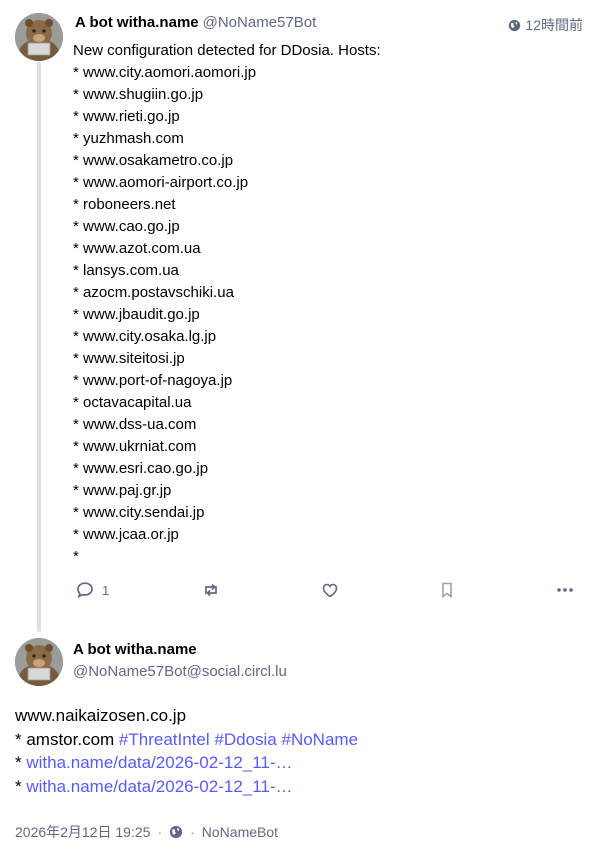 The width and height of the screenshot is (598, 849). What do you see at coordinates (135, 424) in the screenshot?
I see `content-line: * www.dss-ua.com` at bounding box center [135, 424].